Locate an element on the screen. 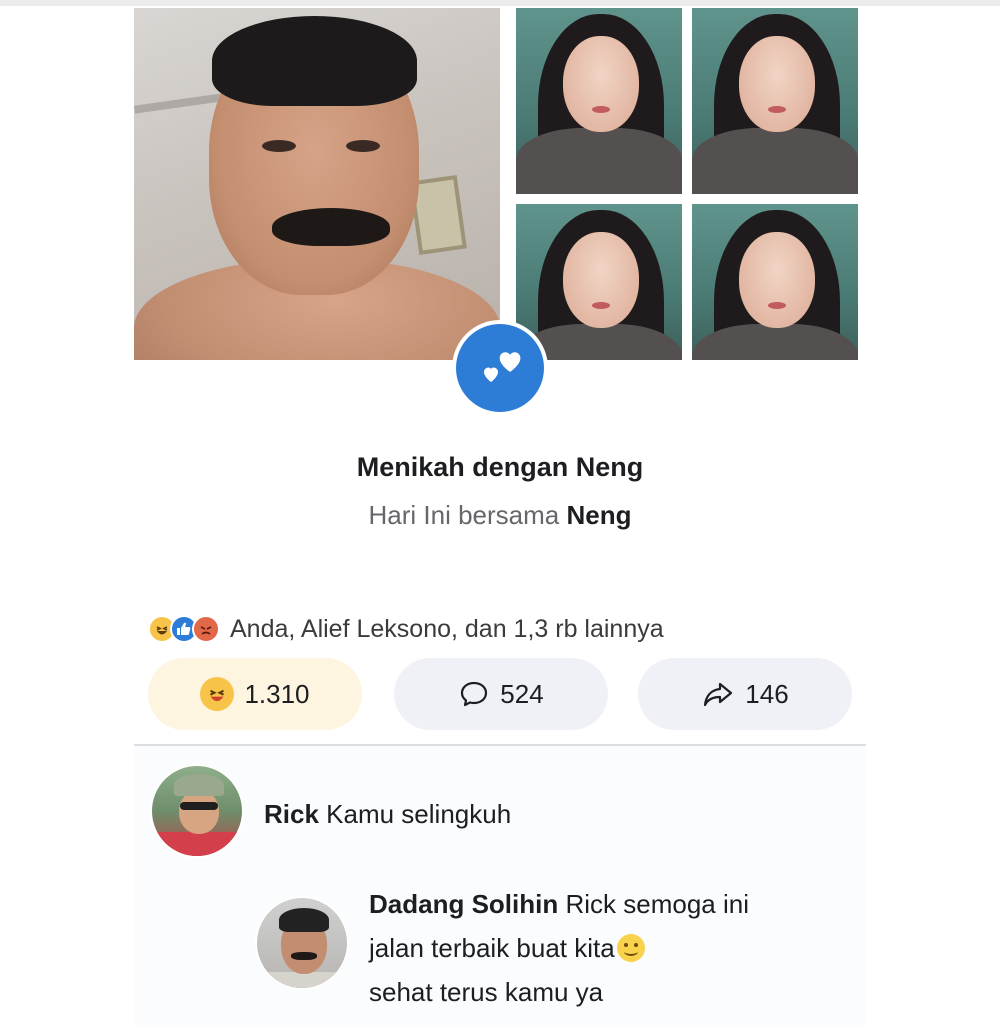  reply-line-3: sehat terus kamu ya is located at coordinates (609, 992).